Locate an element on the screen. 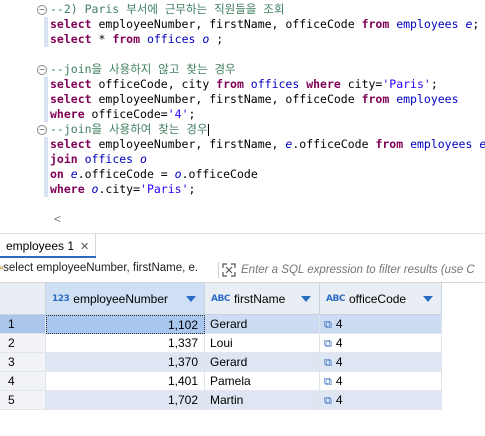 This screenshot has height=436, width=485. text-cursor is located at coordinates (208, 129).